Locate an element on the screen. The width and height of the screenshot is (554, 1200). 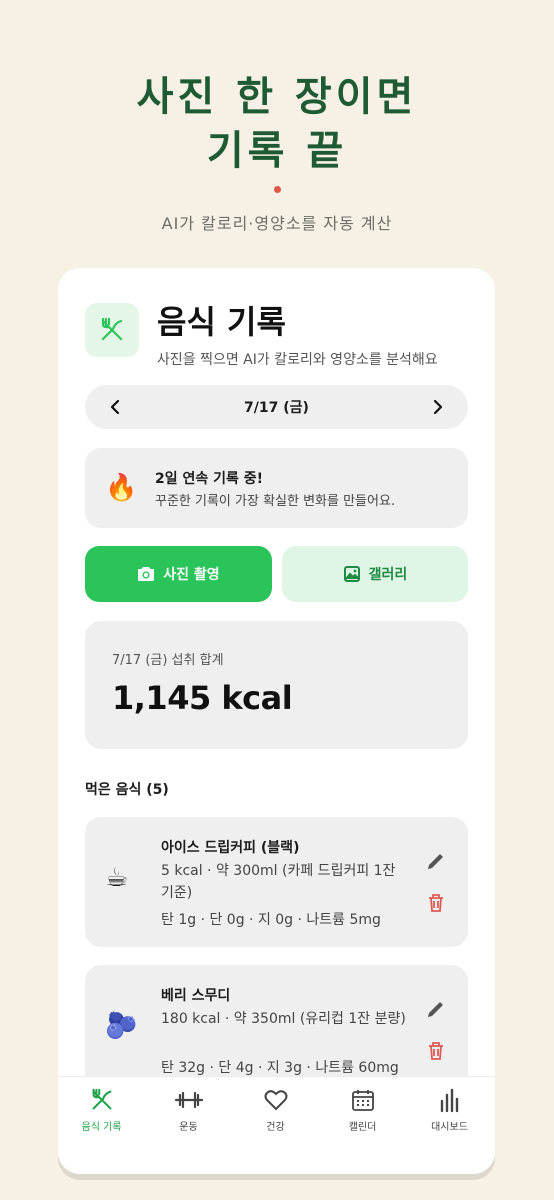
tab-exercise: 운동 is located at coordinates (188, 1109).